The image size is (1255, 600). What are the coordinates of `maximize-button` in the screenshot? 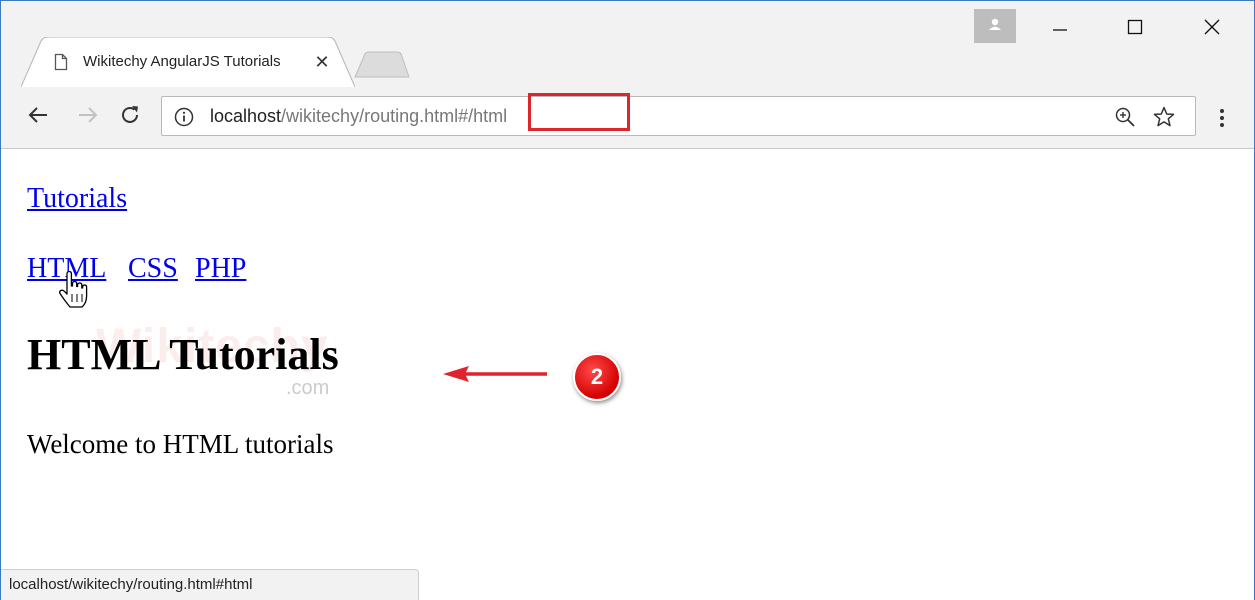 It's located at (1135, 26).